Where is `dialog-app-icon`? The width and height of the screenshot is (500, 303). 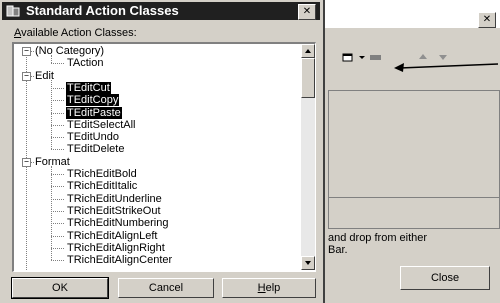 dialog-app-icon is located at coordinates (13, 11).